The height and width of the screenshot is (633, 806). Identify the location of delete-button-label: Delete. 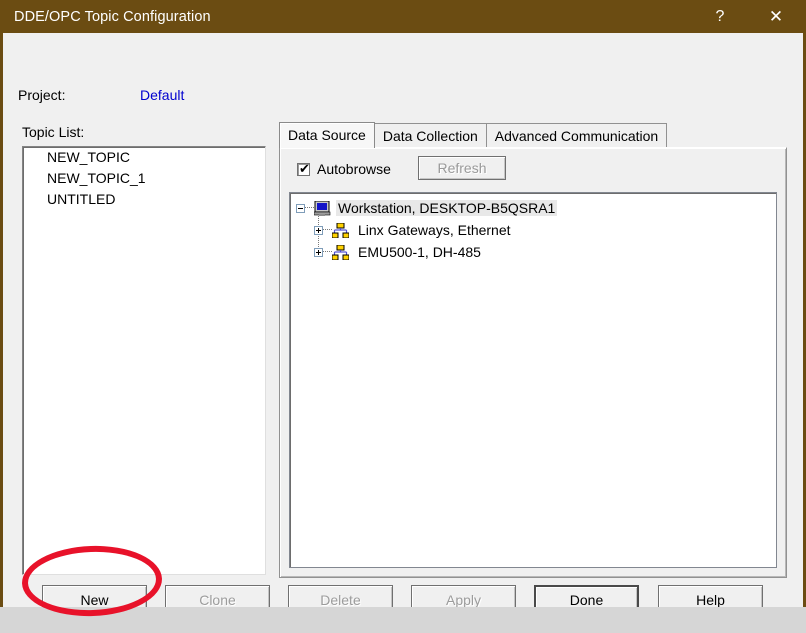
(340, 600).